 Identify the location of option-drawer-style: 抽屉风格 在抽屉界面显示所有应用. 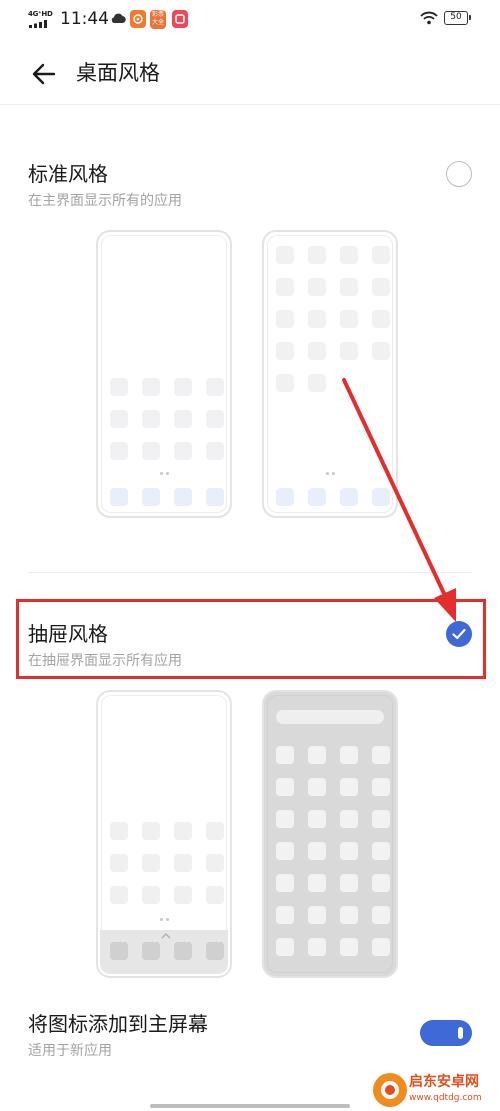
(105, 645).